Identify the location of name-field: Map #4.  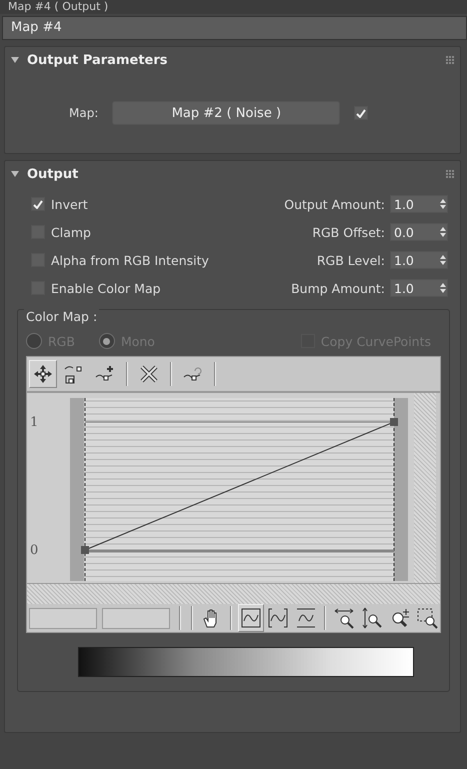
(234, 28).